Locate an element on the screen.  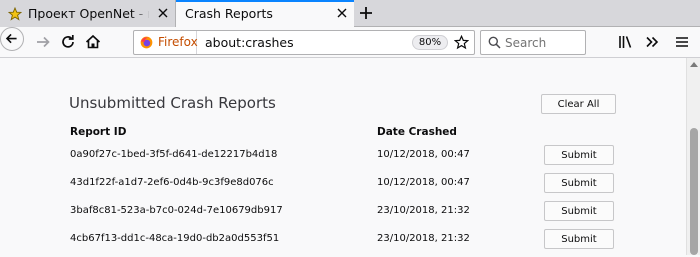
url-text: about:crashes is located at coordinates (249, 42).